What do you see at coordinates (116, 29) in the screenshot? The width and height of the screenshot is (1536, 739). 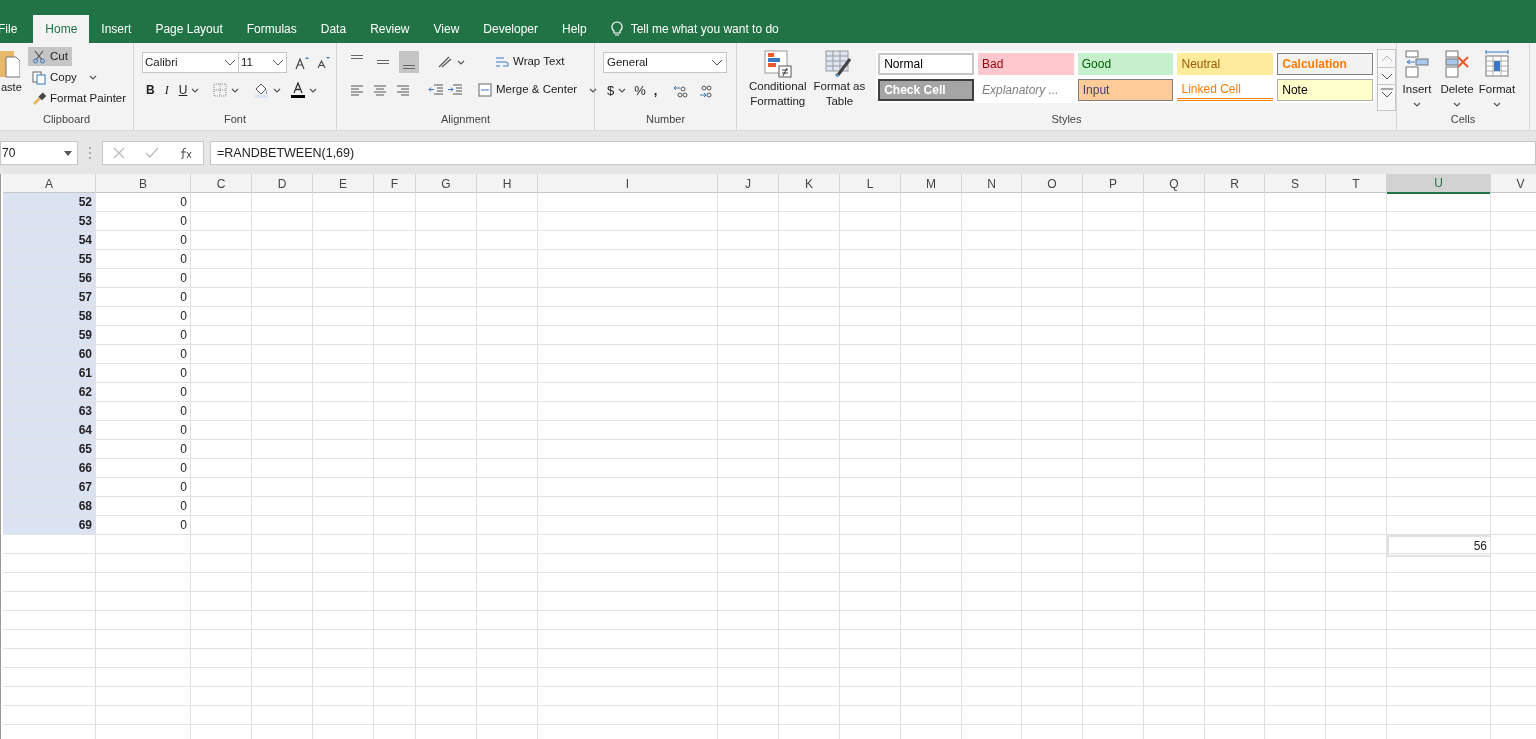 I see `ribbon-tab: Insert` at bounding box center [116, 29].